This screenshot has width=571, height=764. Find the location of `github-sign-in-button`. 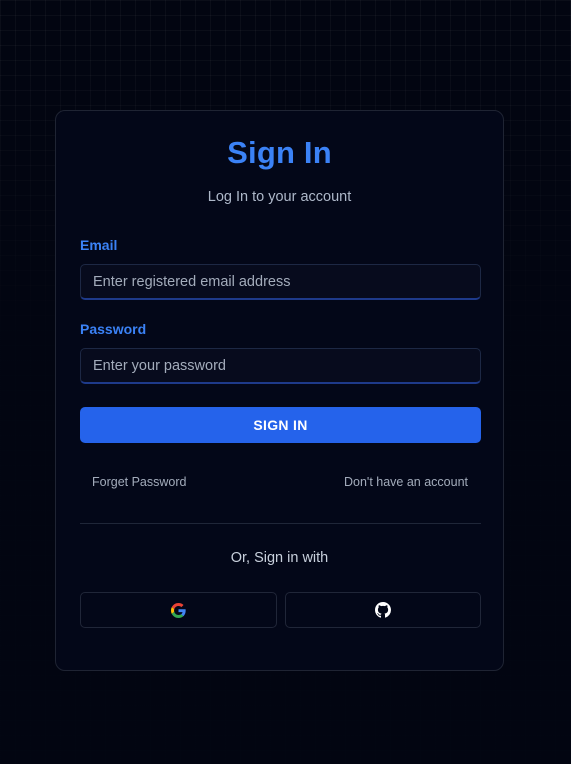

github-sign-in-button is located at coordinates (383, 610).